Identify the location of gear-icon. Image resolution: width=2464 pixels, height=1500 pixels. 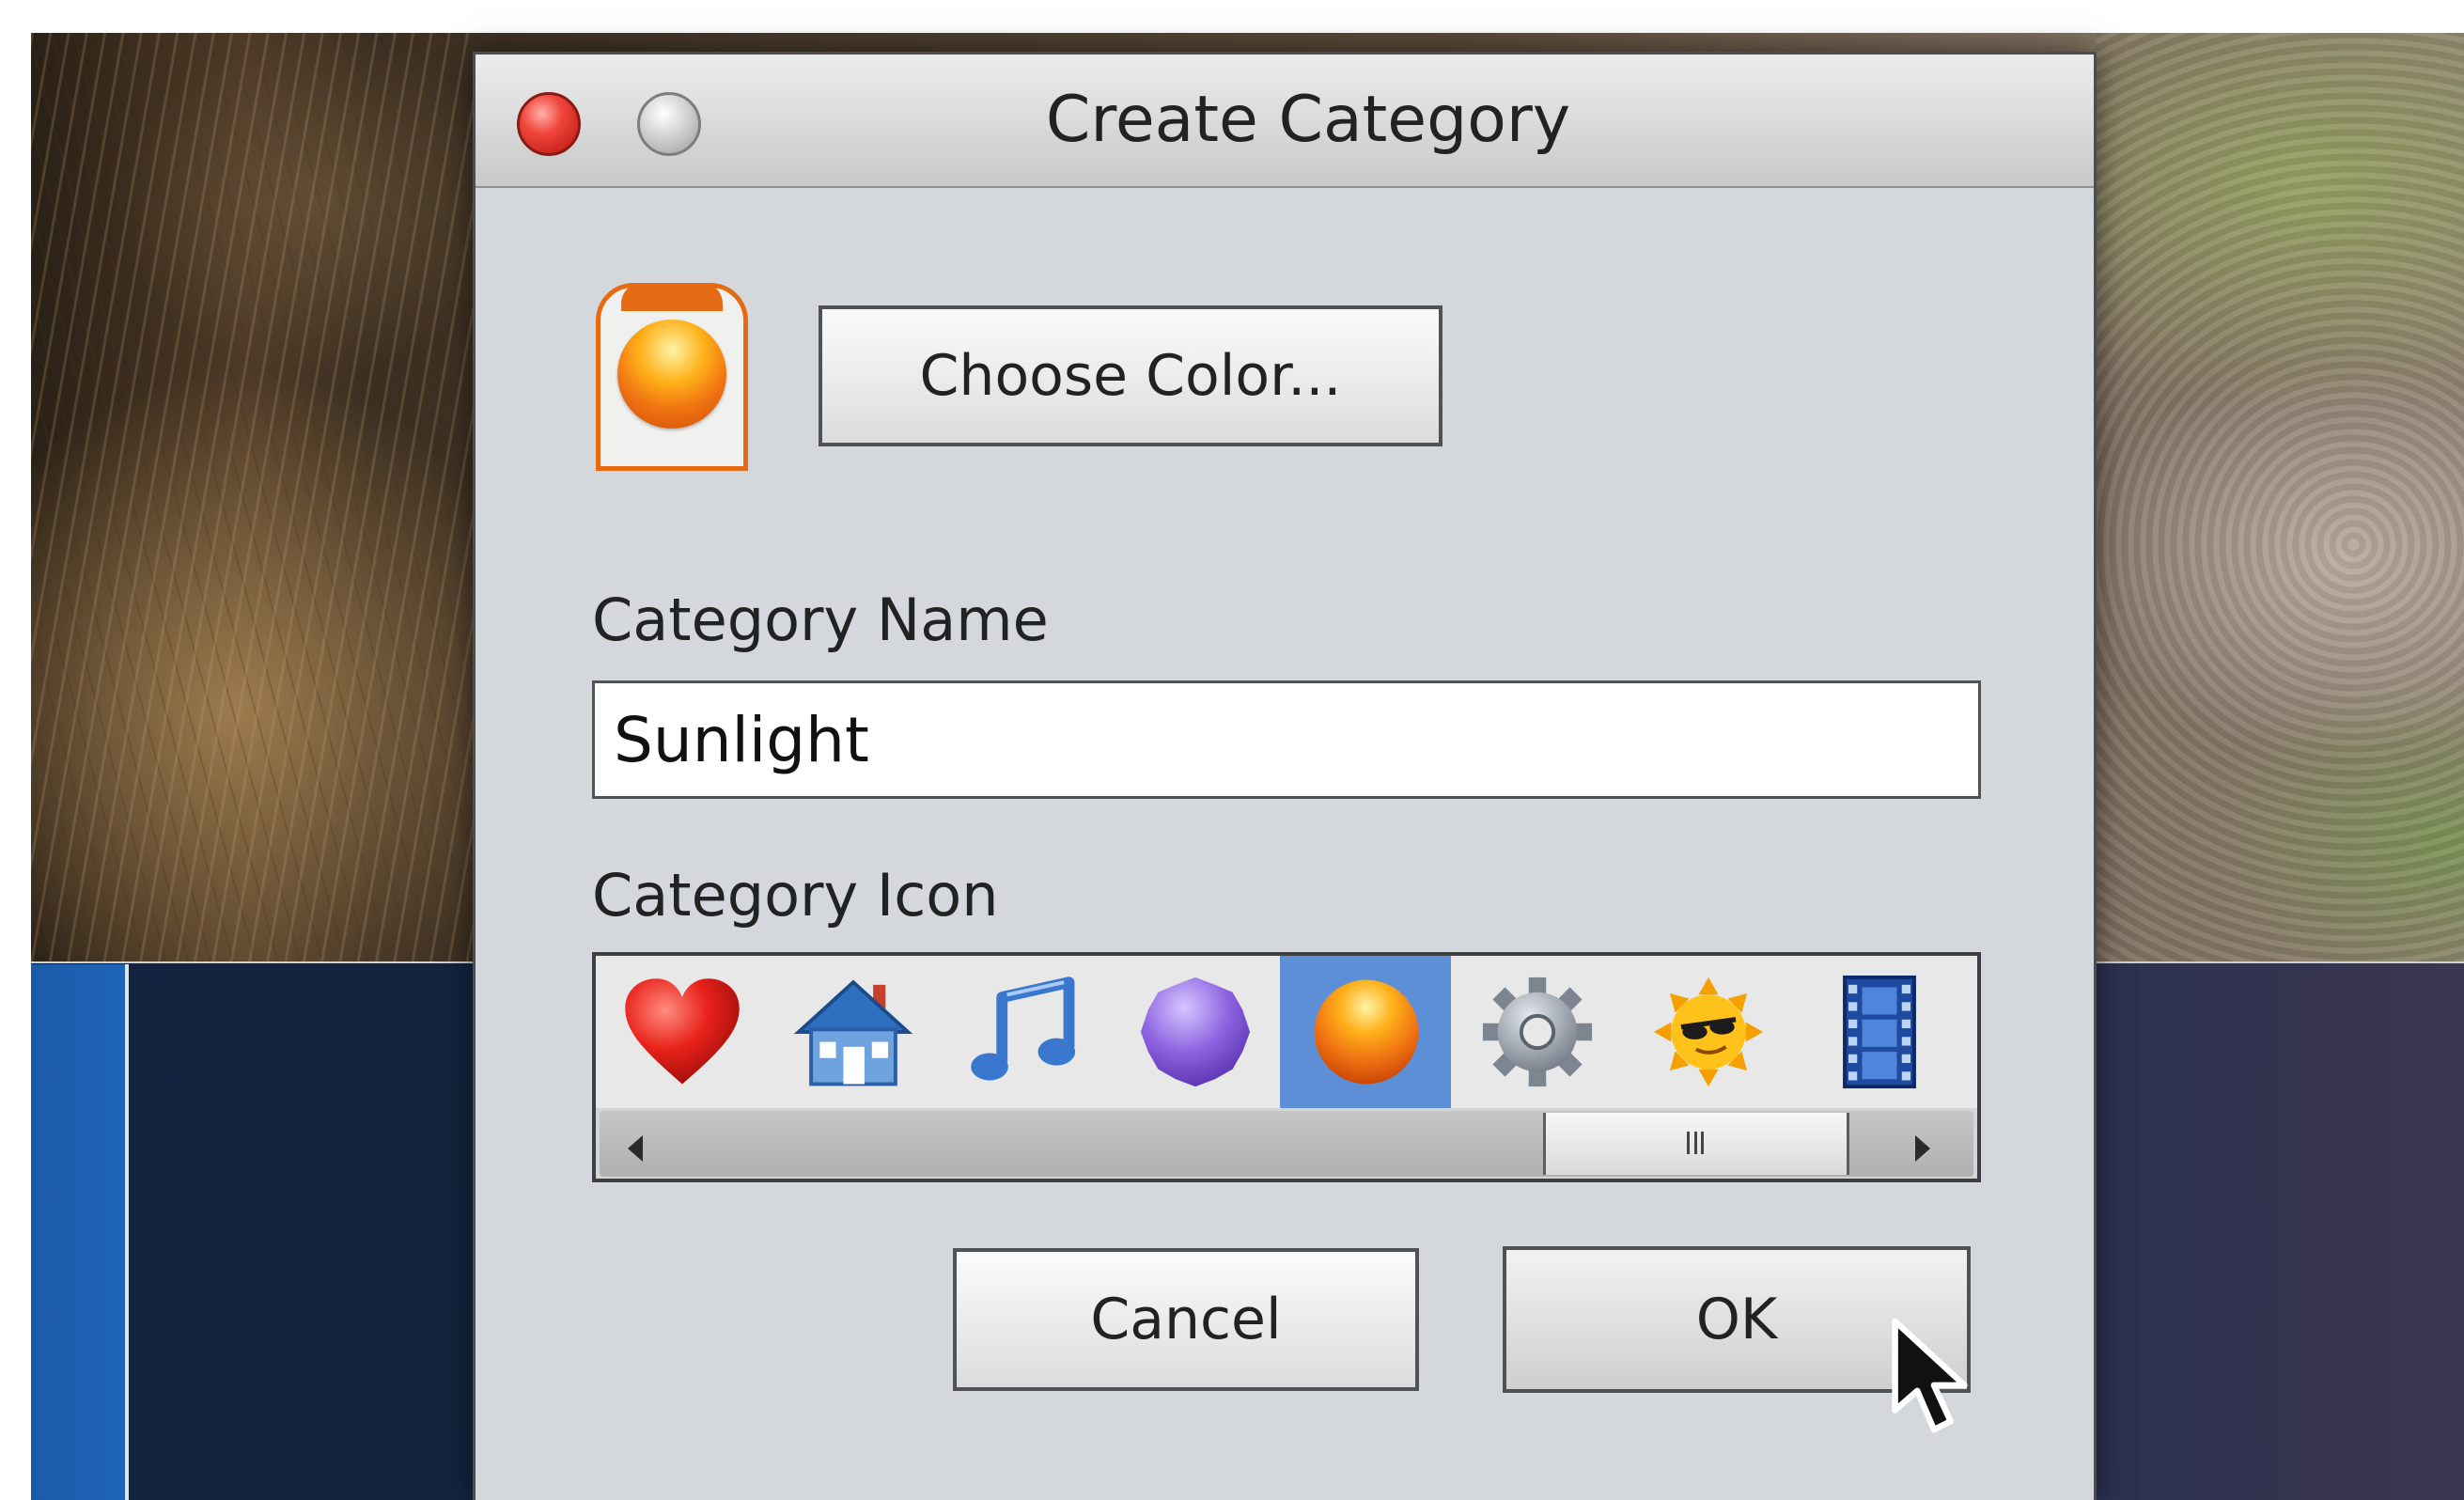
(1537, 1032).